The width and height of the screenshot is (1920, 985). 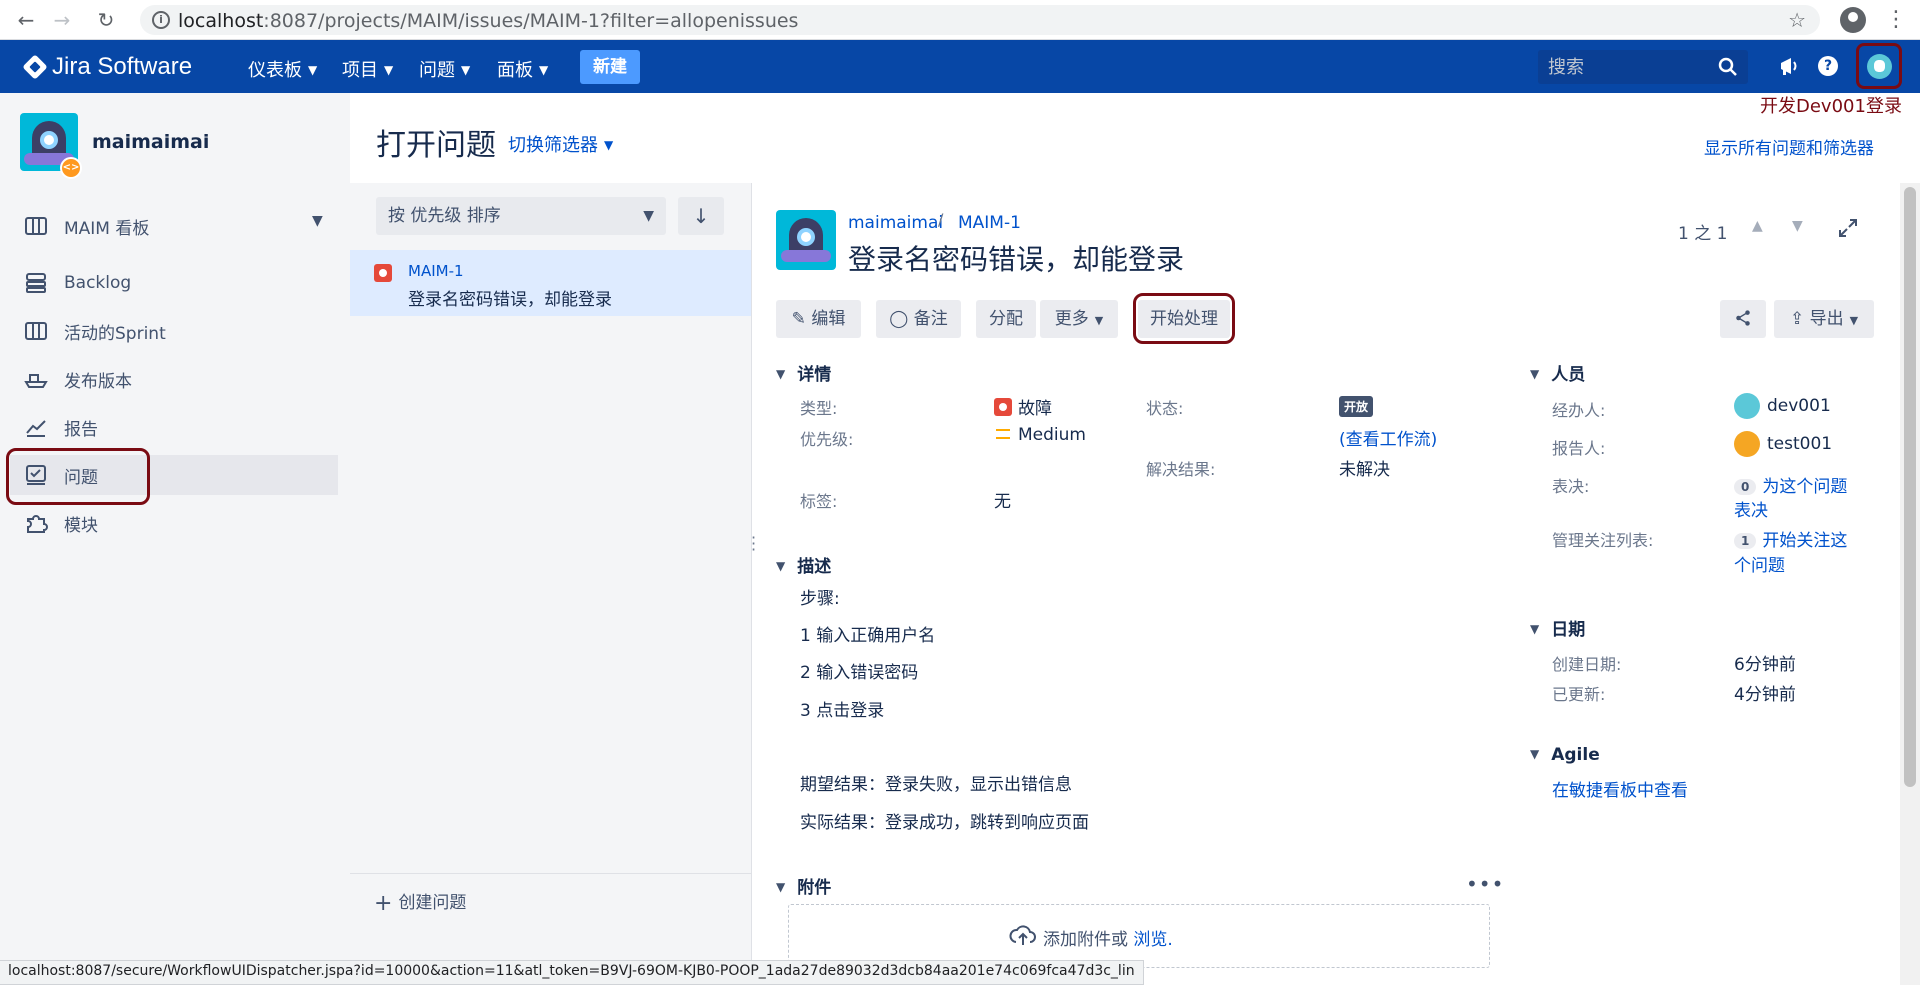 I want to click on search-input, so click(x=1623, y=67).